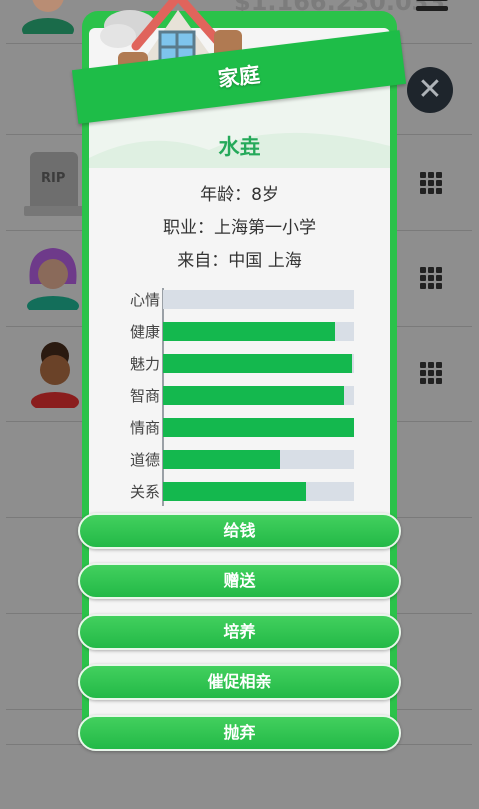  Describe the element at coordinates (249, 331) in the screenshot. I see `stat-fill-health` at that location.